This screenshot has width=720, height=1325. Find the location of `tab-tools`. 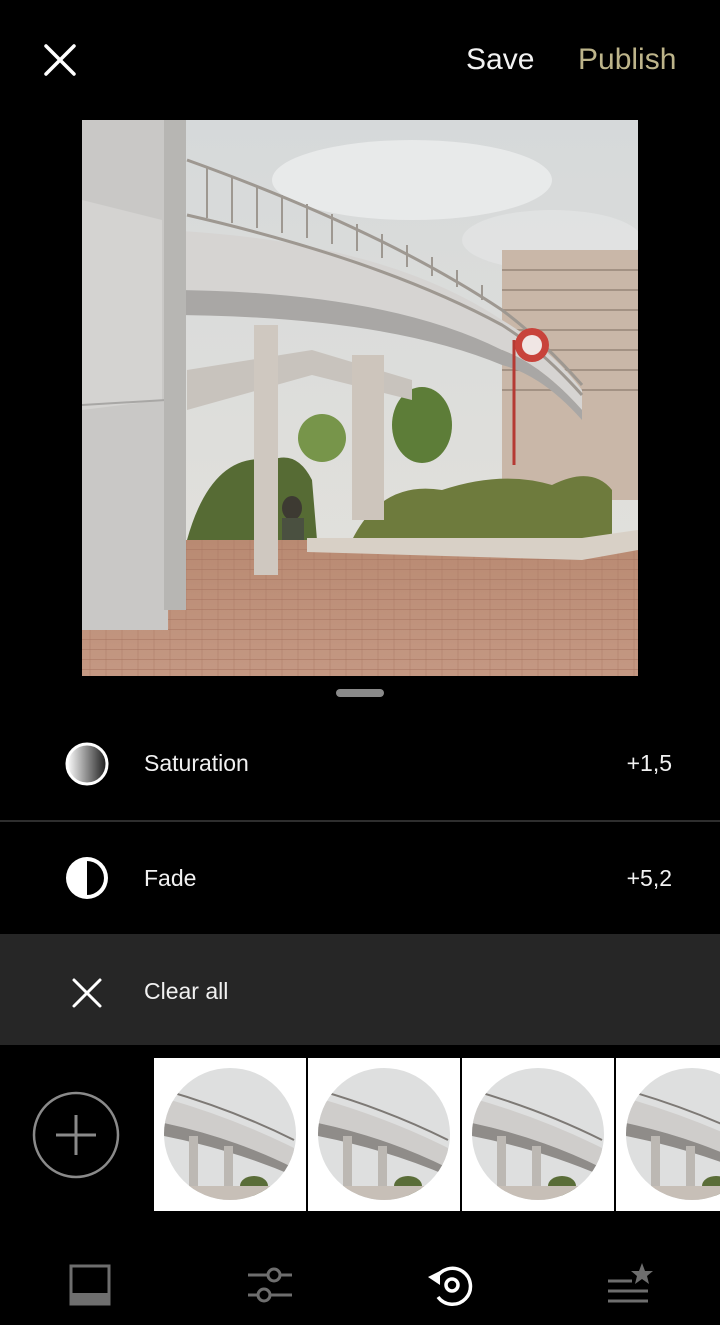

tab-tools is located at coordinates (270, 1285).